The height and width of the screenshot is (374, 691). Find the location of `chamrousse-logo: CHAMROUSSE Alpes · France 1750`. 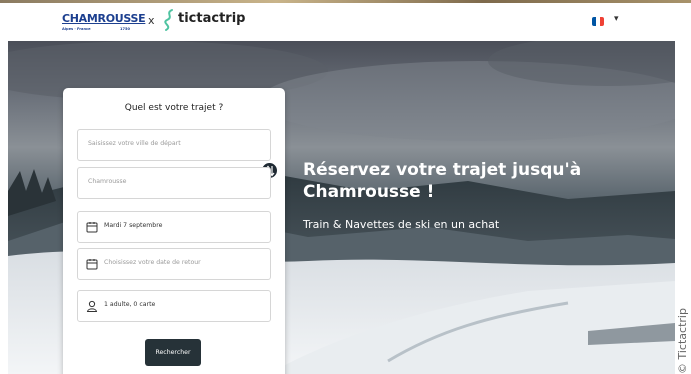

chamrousse-logo: CHAMROUSSE Alpes · France 1750 is located at coordinates (104, 24).